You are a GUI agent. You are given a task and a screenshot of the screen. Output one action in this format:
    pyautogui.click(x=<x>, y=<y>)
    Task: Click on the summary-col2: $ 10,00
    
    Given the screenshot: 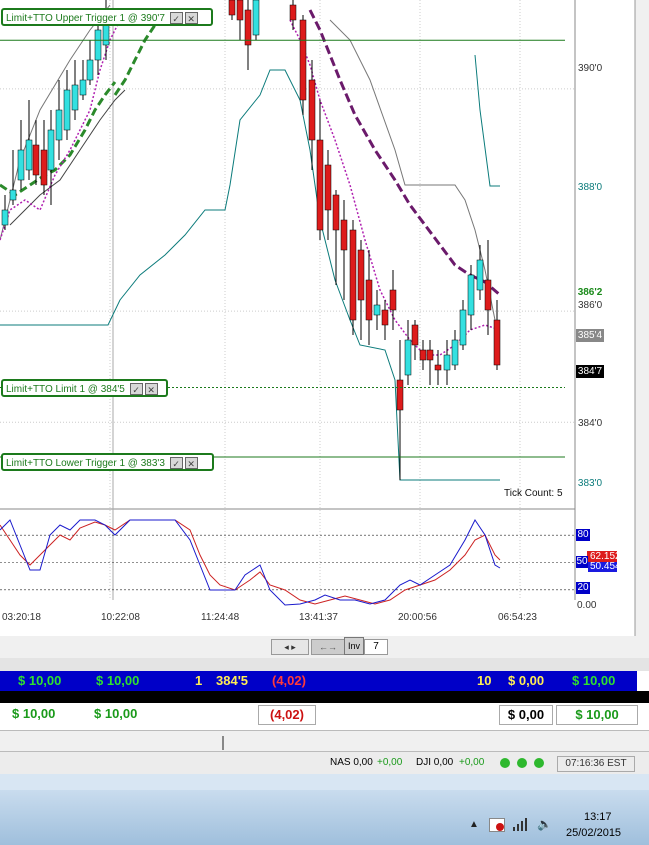 What is the action you would take?
    pyautogui.click(x=116, y=713)
    